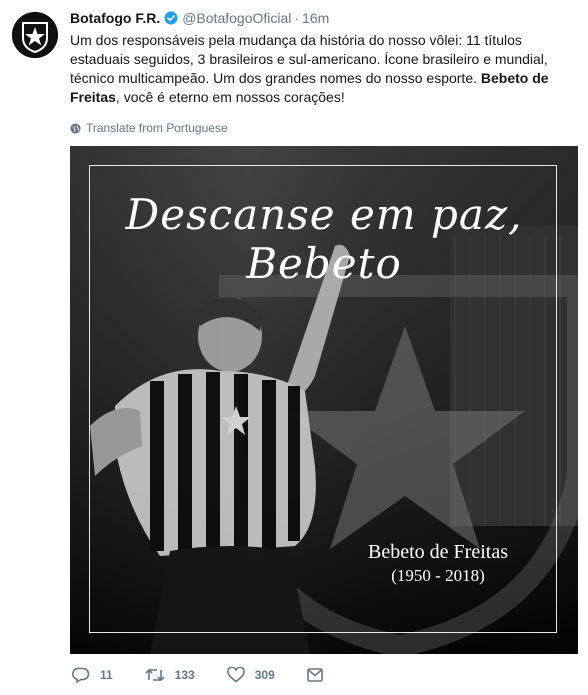 This screenshot has height=695, width=588. What do you see at coordinates (171, 18) in the screenshot?
I see `verified-badge-icon` at bounding box center [171, 18].